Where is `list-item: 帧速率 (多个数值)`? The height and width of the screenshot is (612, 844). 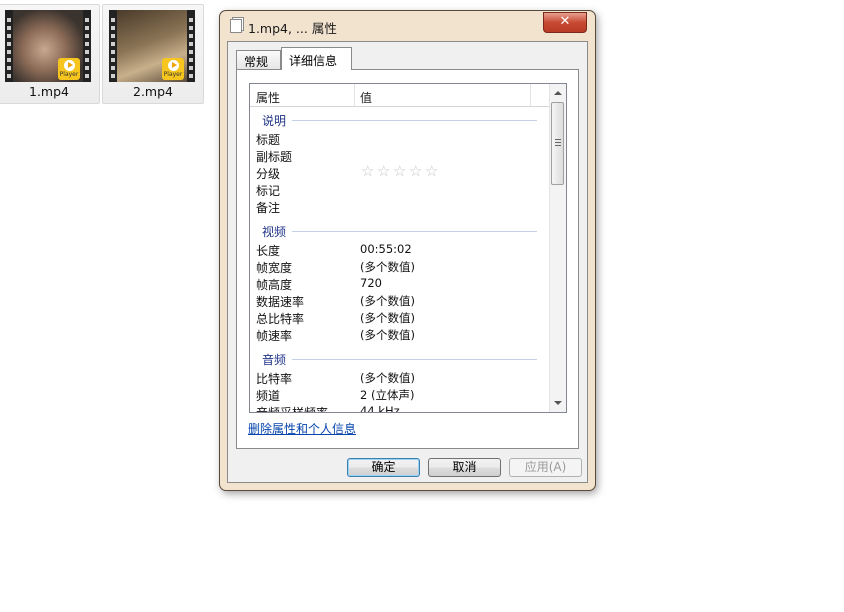 list-item: 帧速率 (多个数值) is located at coordinates (399, 334).